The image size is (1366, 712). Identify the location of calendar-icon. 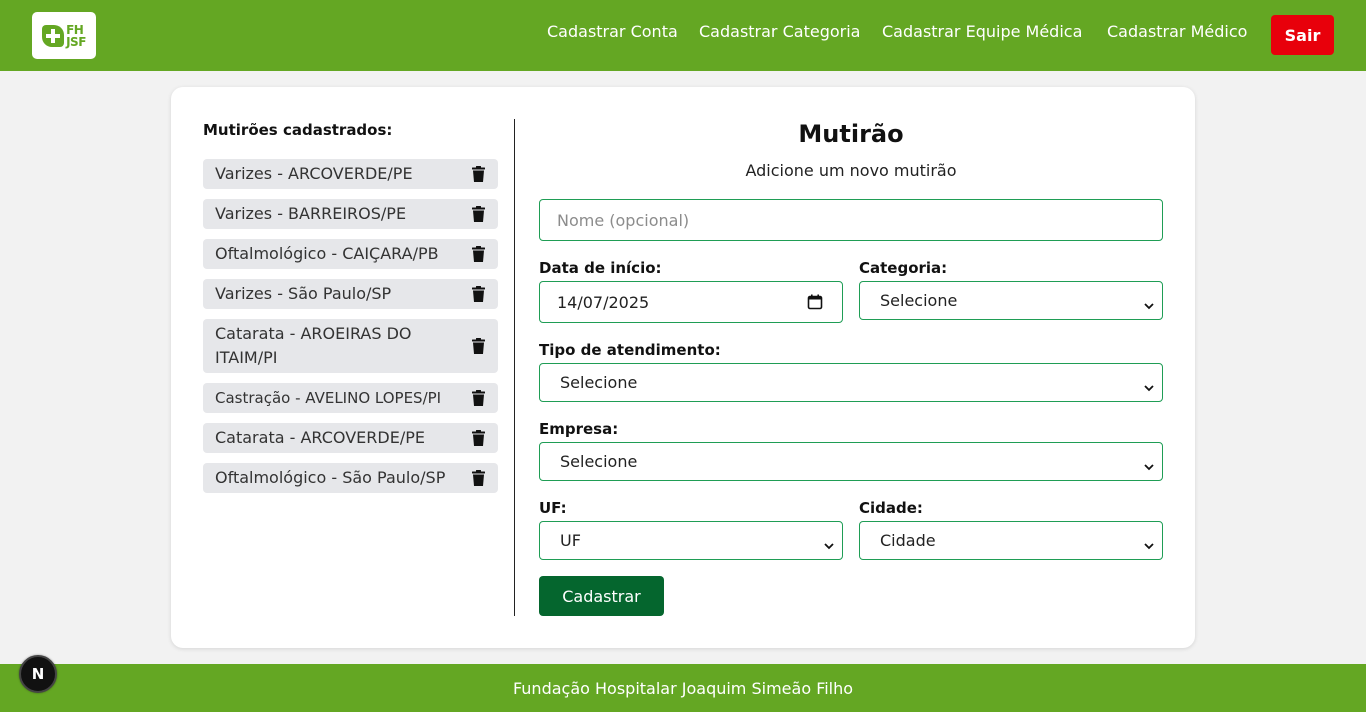
(815, 302).